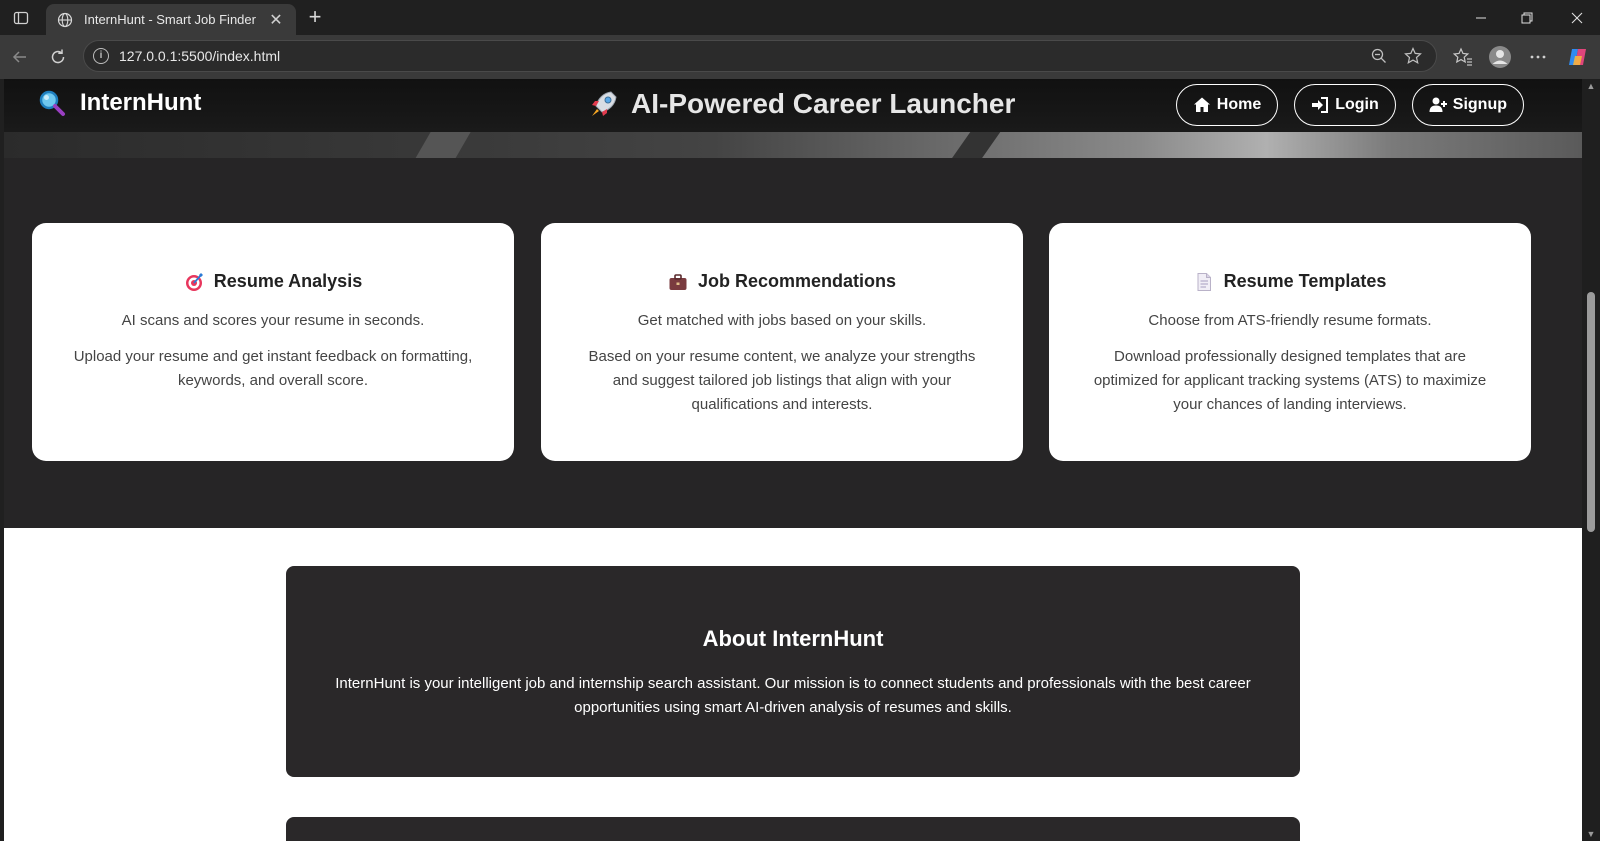  What do you see at coordinates (1320, 105) in the screenshot?
I see `sign-in-icon` at bounding box center [1320, 105].